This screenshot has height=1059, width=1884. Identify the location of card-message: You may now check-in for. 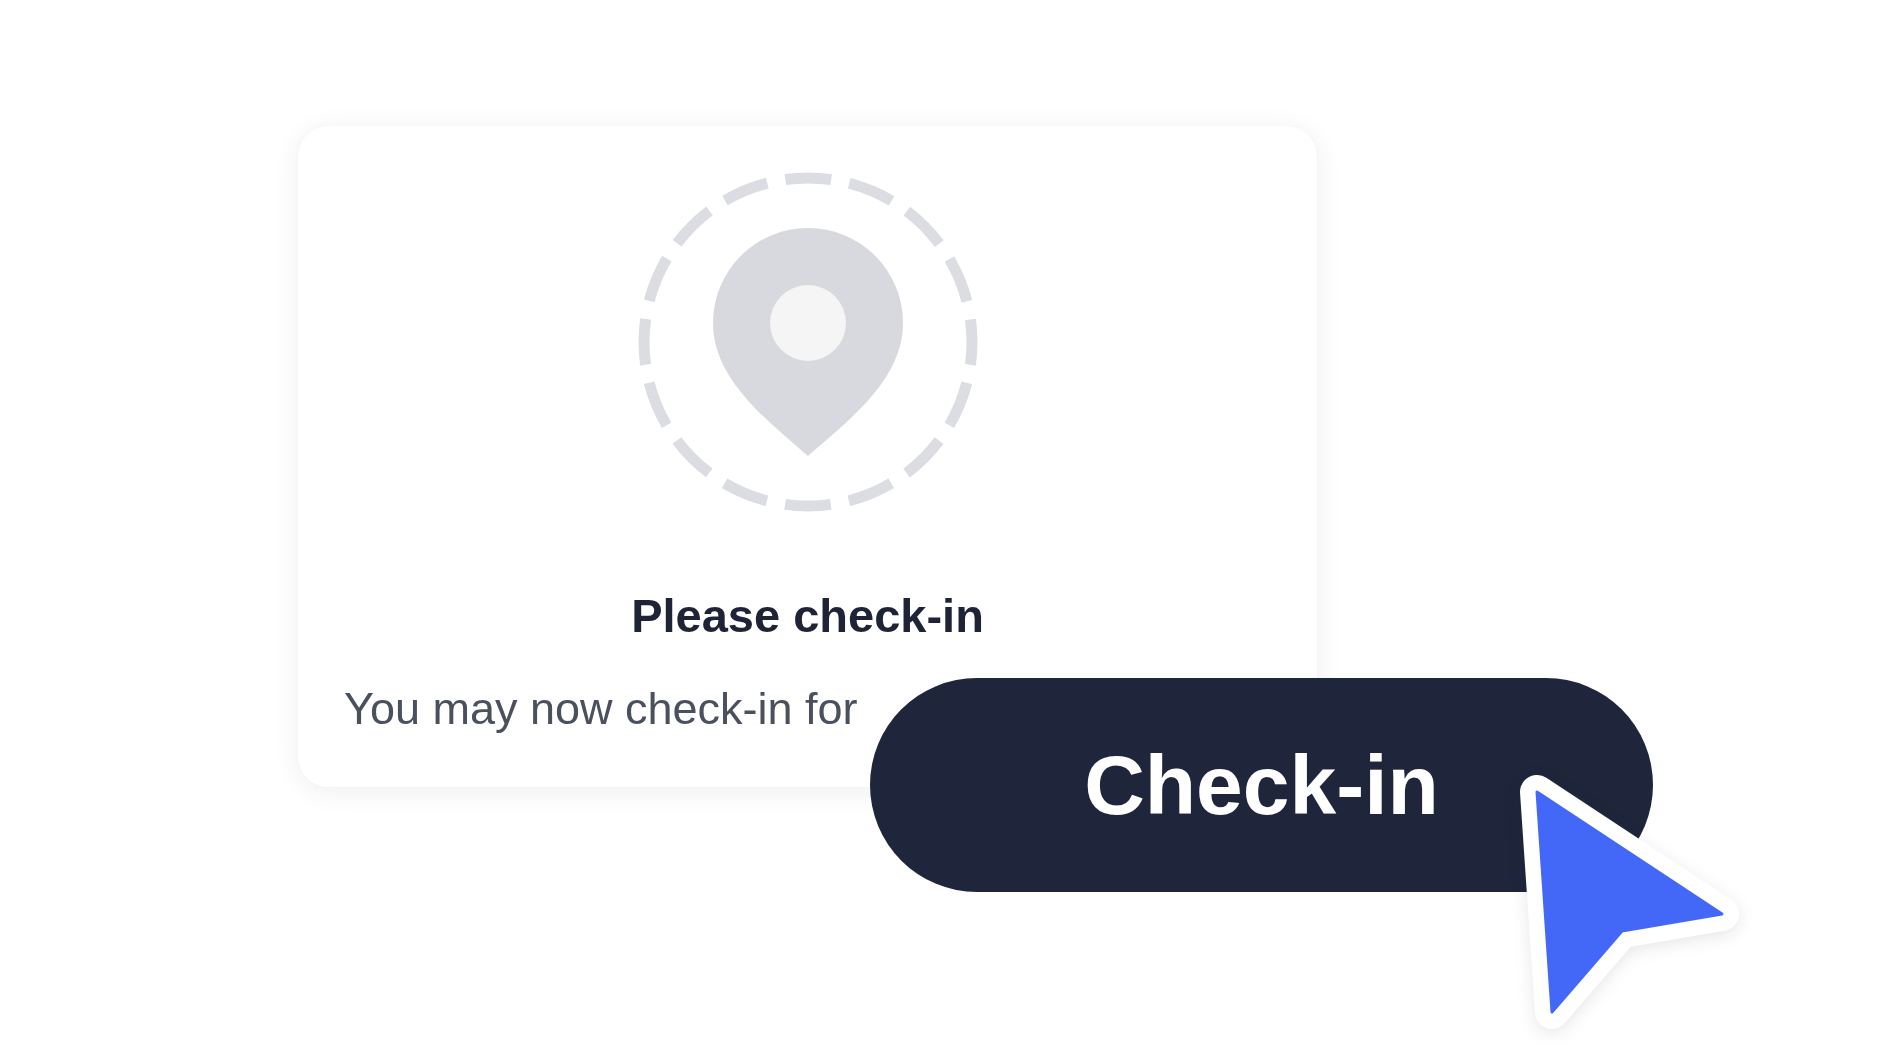
(601, 709).